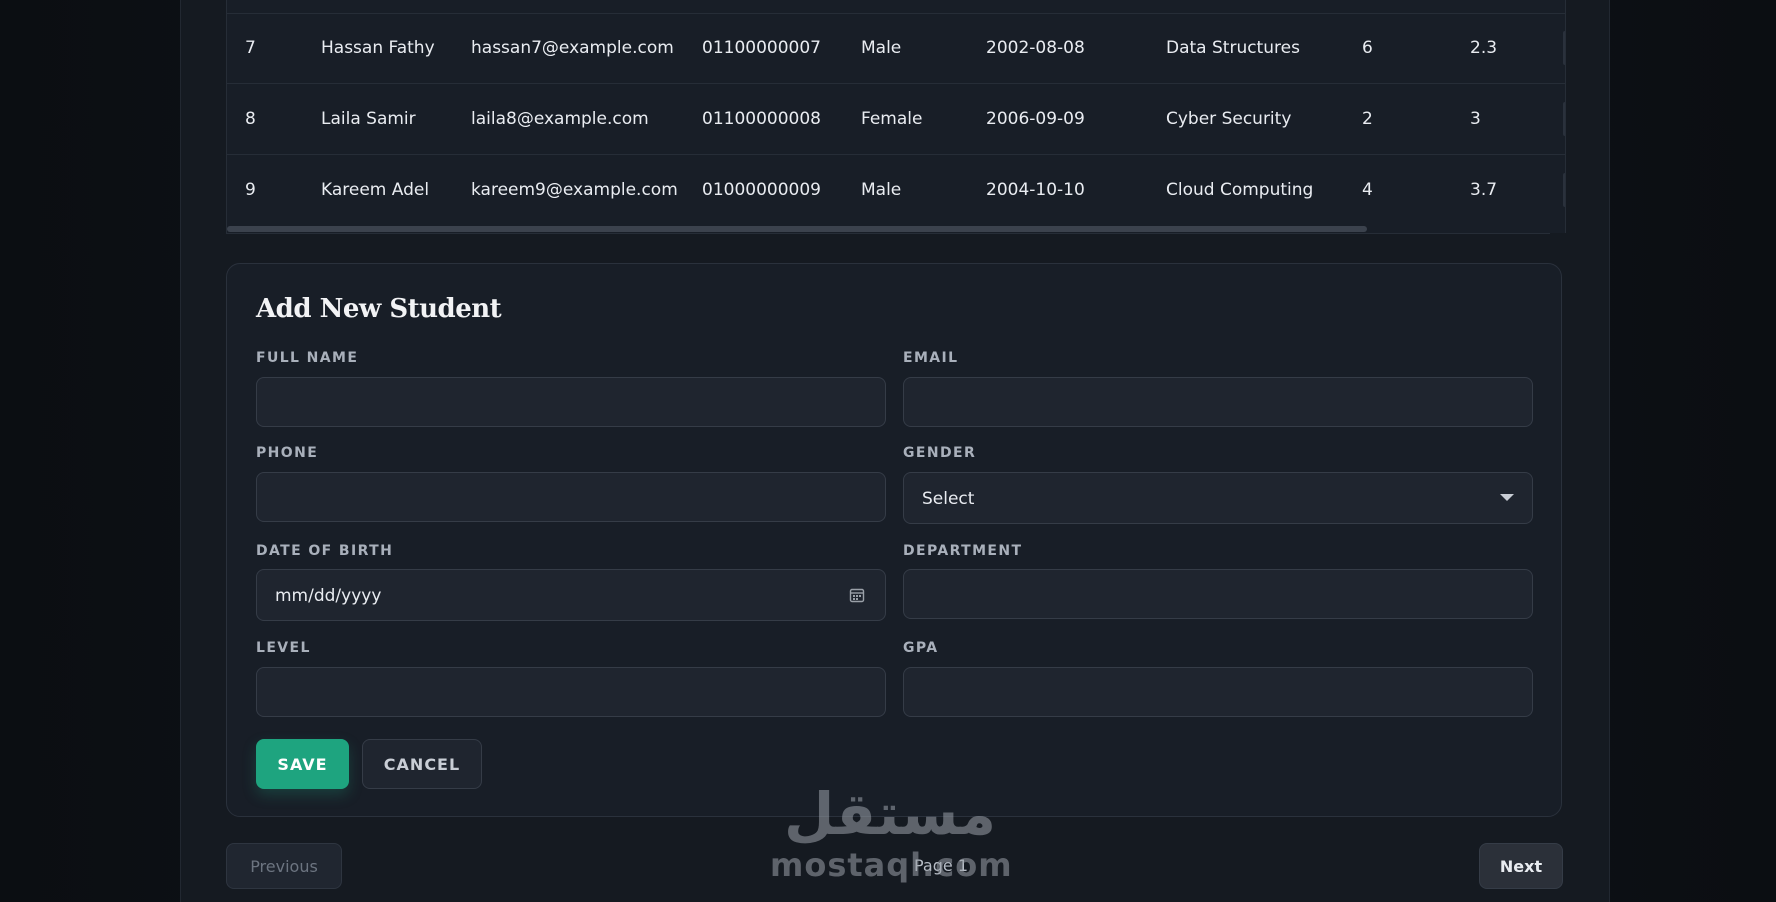 The width and height of the screenshot is (1776, 902). What do you see at coordinates (571, 402) in the screenshot?
I see `full-name-field` at bounding box center [571, 402].